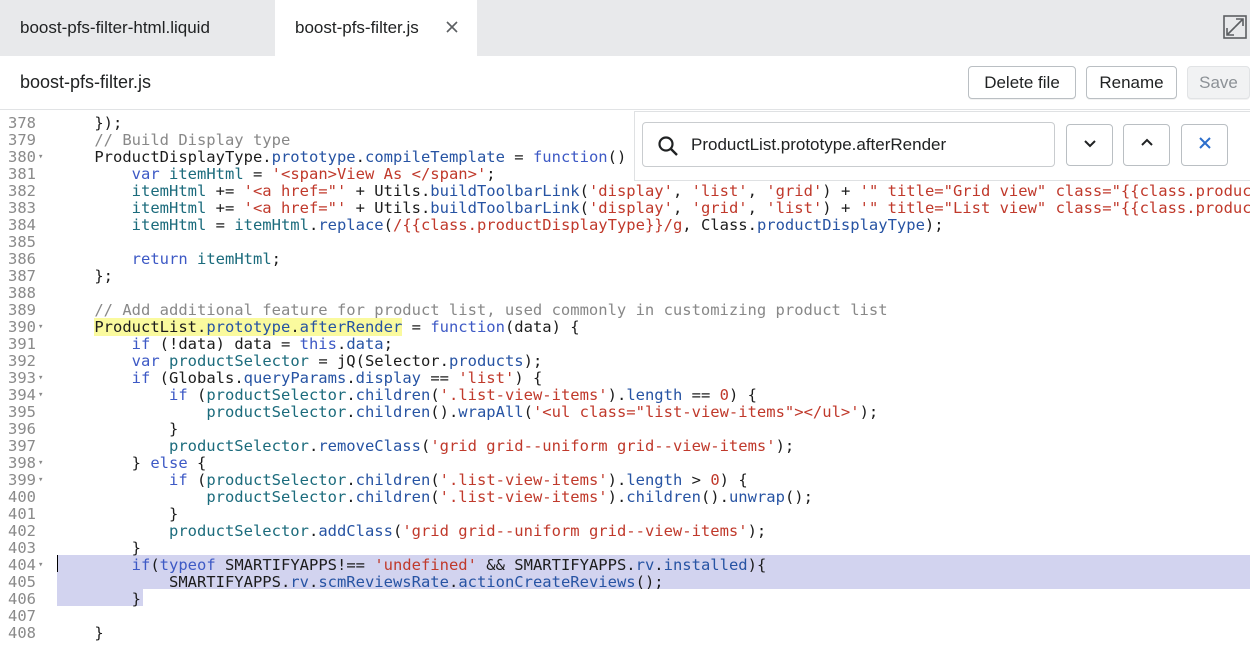 This screenshot has height=645, width=1250. I want to click on line-number: 395, so click(22, 412).